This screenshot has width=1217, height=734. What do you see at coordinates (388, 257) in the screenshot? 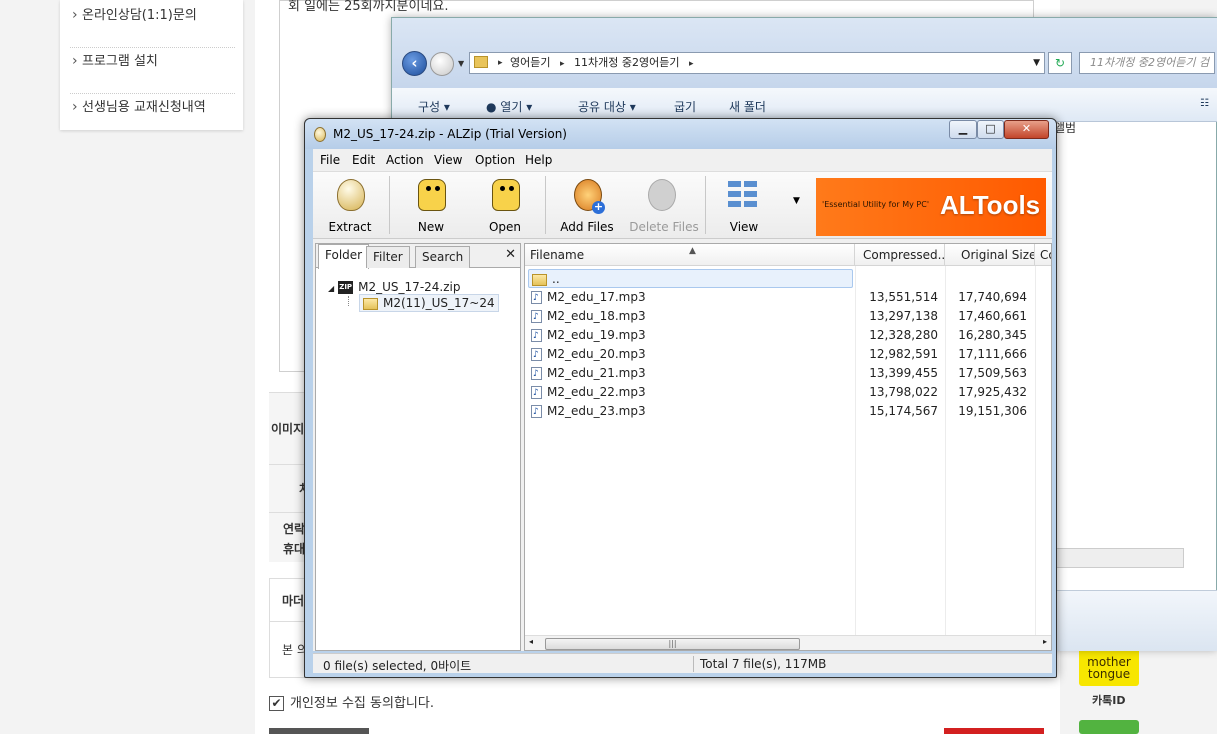
I see `tab-filter: Filter` at bounding box center [388, 257].